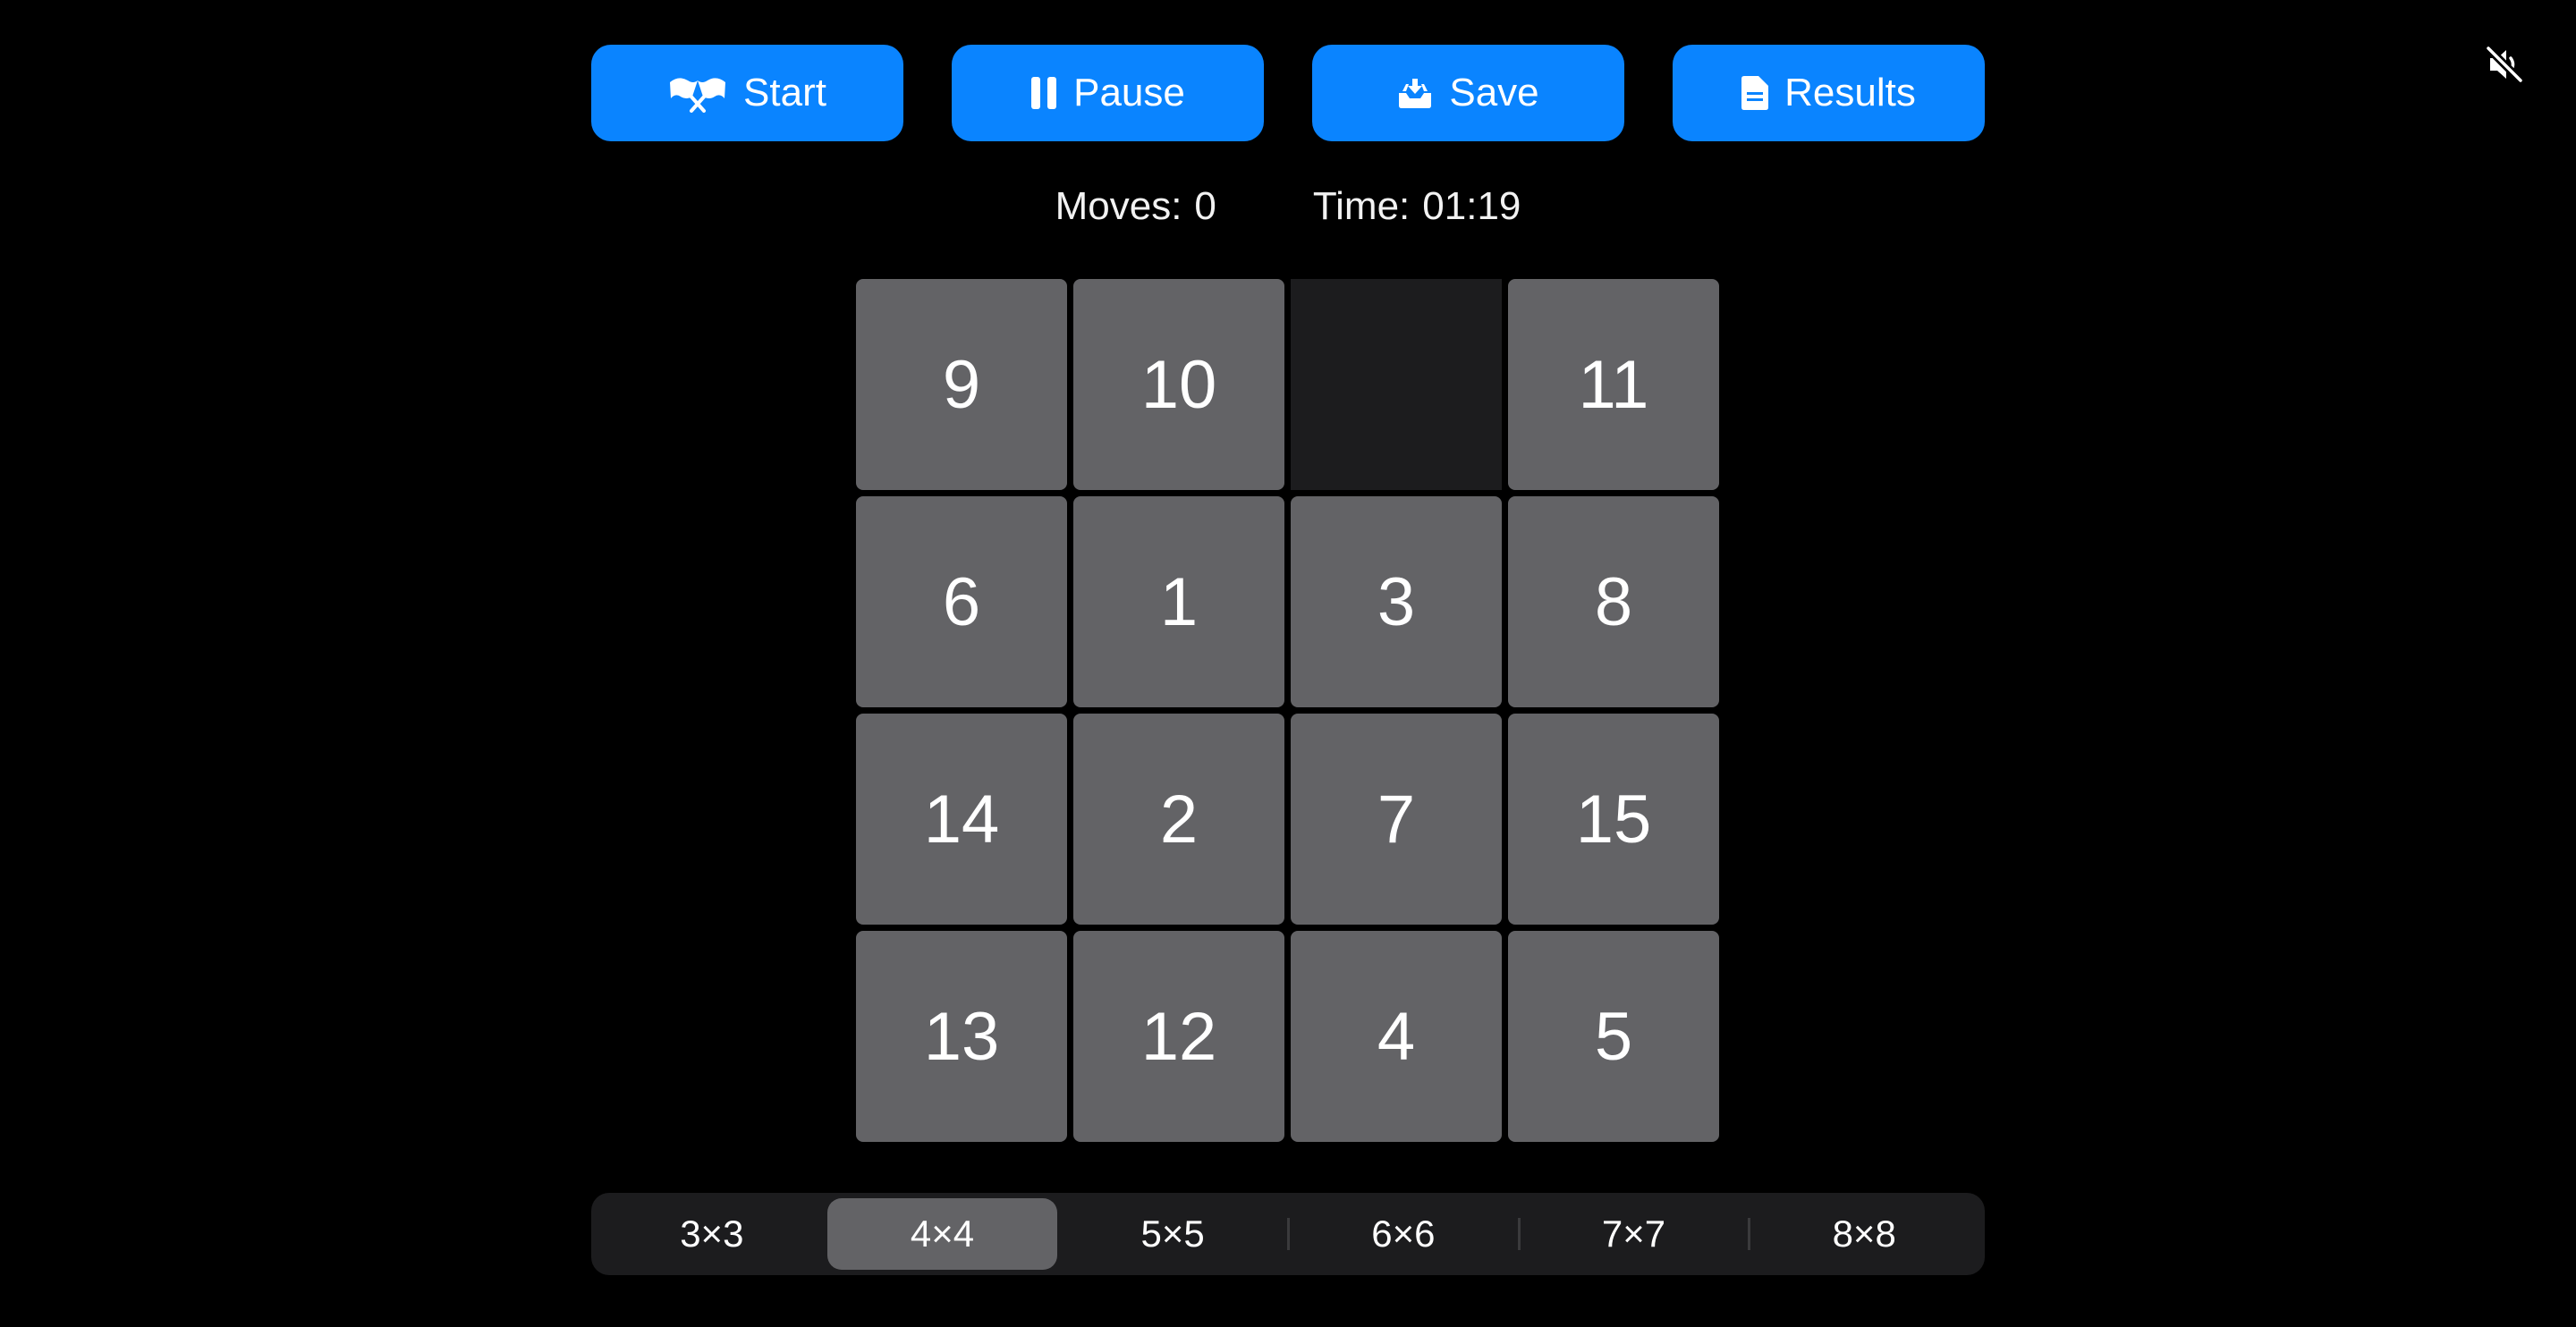 This screenshot has width=2576, height=1327. I want to click on time-value: 01:19, so click(1471, 206).